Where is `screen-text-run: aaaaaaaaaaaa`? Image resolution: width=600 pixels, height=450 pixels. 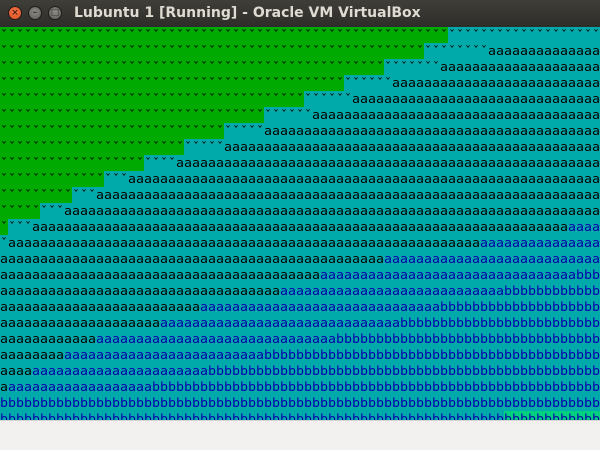 screen-text-run: aaaaaaaaaaaa is located at coordinates (48, 339).